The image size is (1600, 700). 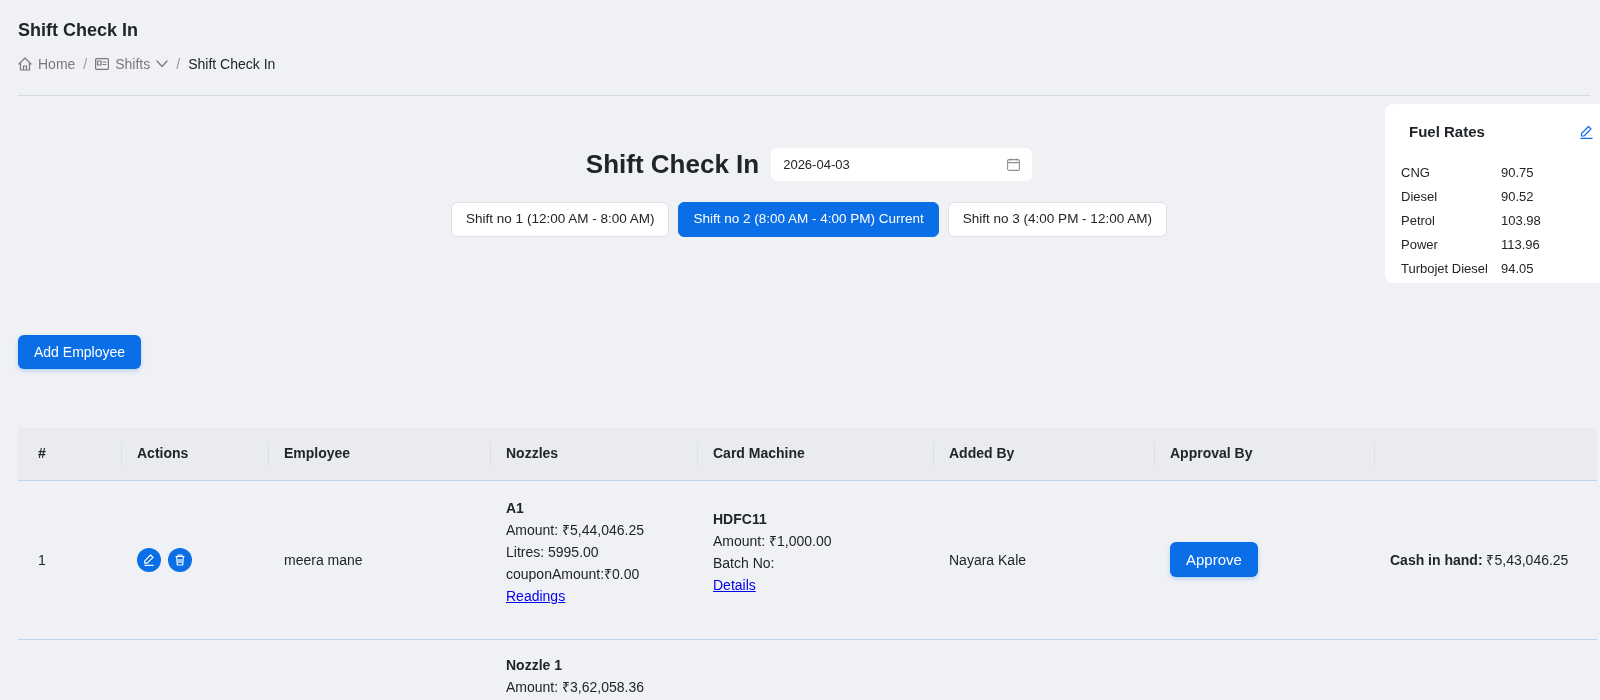 I want to click on date-field: 2026-04-03, so click(x=902, y=164).